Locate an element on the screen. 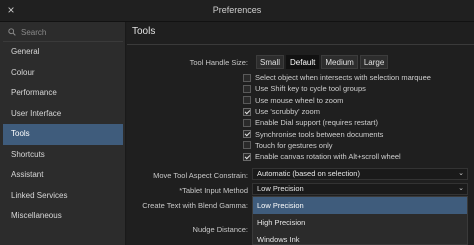 This screenshot has width=474, height=245. dropdown-option-low-precision: Low Precision is located at coordinates (360, 205).